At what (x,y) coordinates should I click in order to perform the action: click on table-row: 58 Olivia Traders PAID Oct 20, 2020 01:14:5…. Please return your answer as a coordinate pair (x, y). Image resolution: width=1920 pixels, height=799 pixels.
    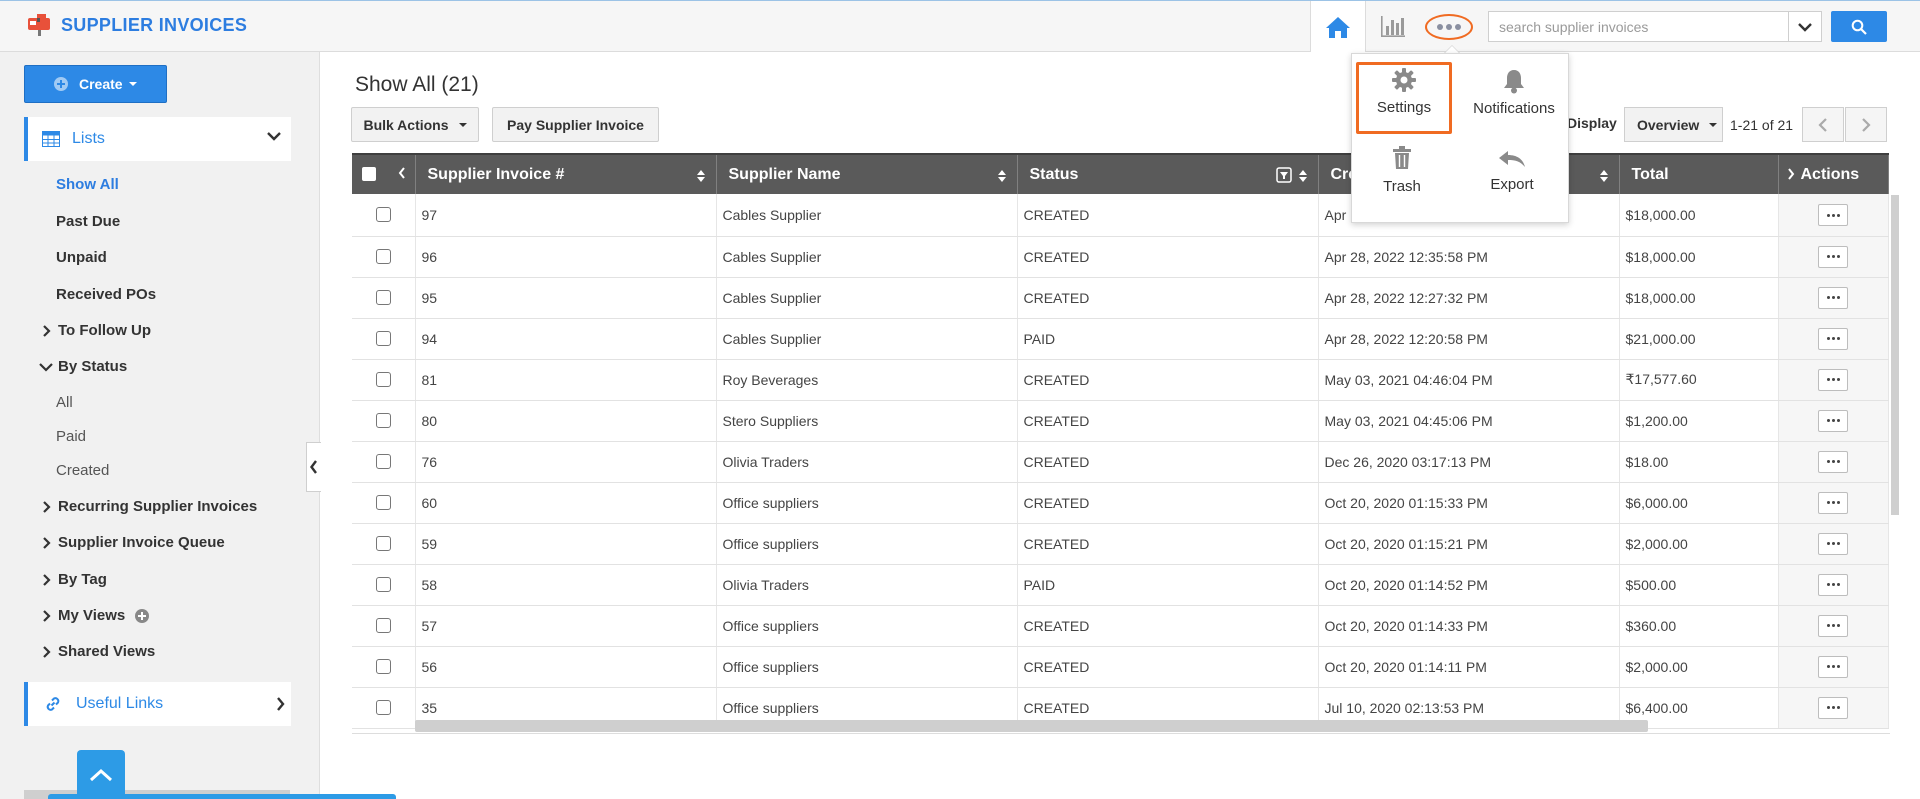
    Looking at the image, I should click on (1120, 585).